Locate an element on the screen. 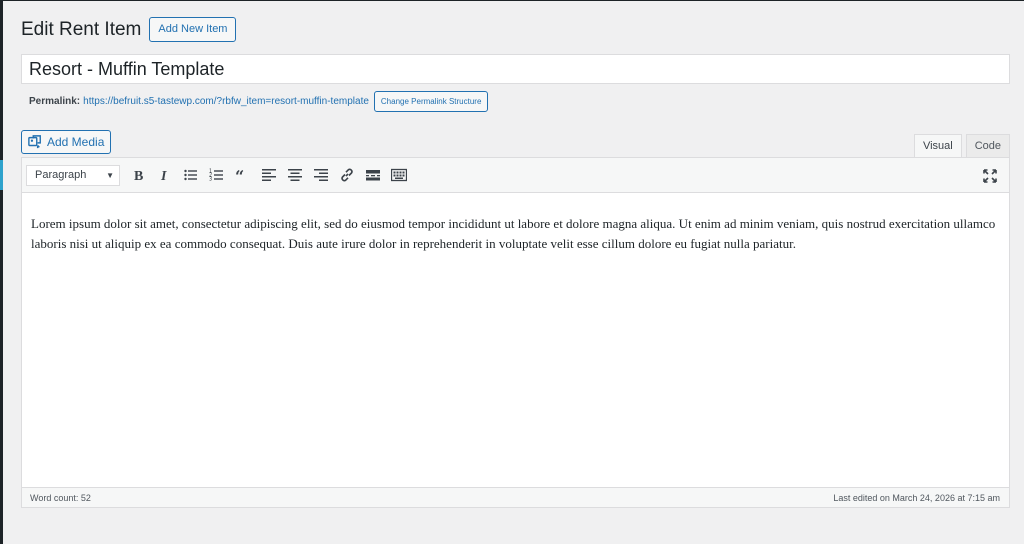 The height and width of the screenshot is (544, 1024). page-title: Edit Rent Item is located at coordinates (81, 29).